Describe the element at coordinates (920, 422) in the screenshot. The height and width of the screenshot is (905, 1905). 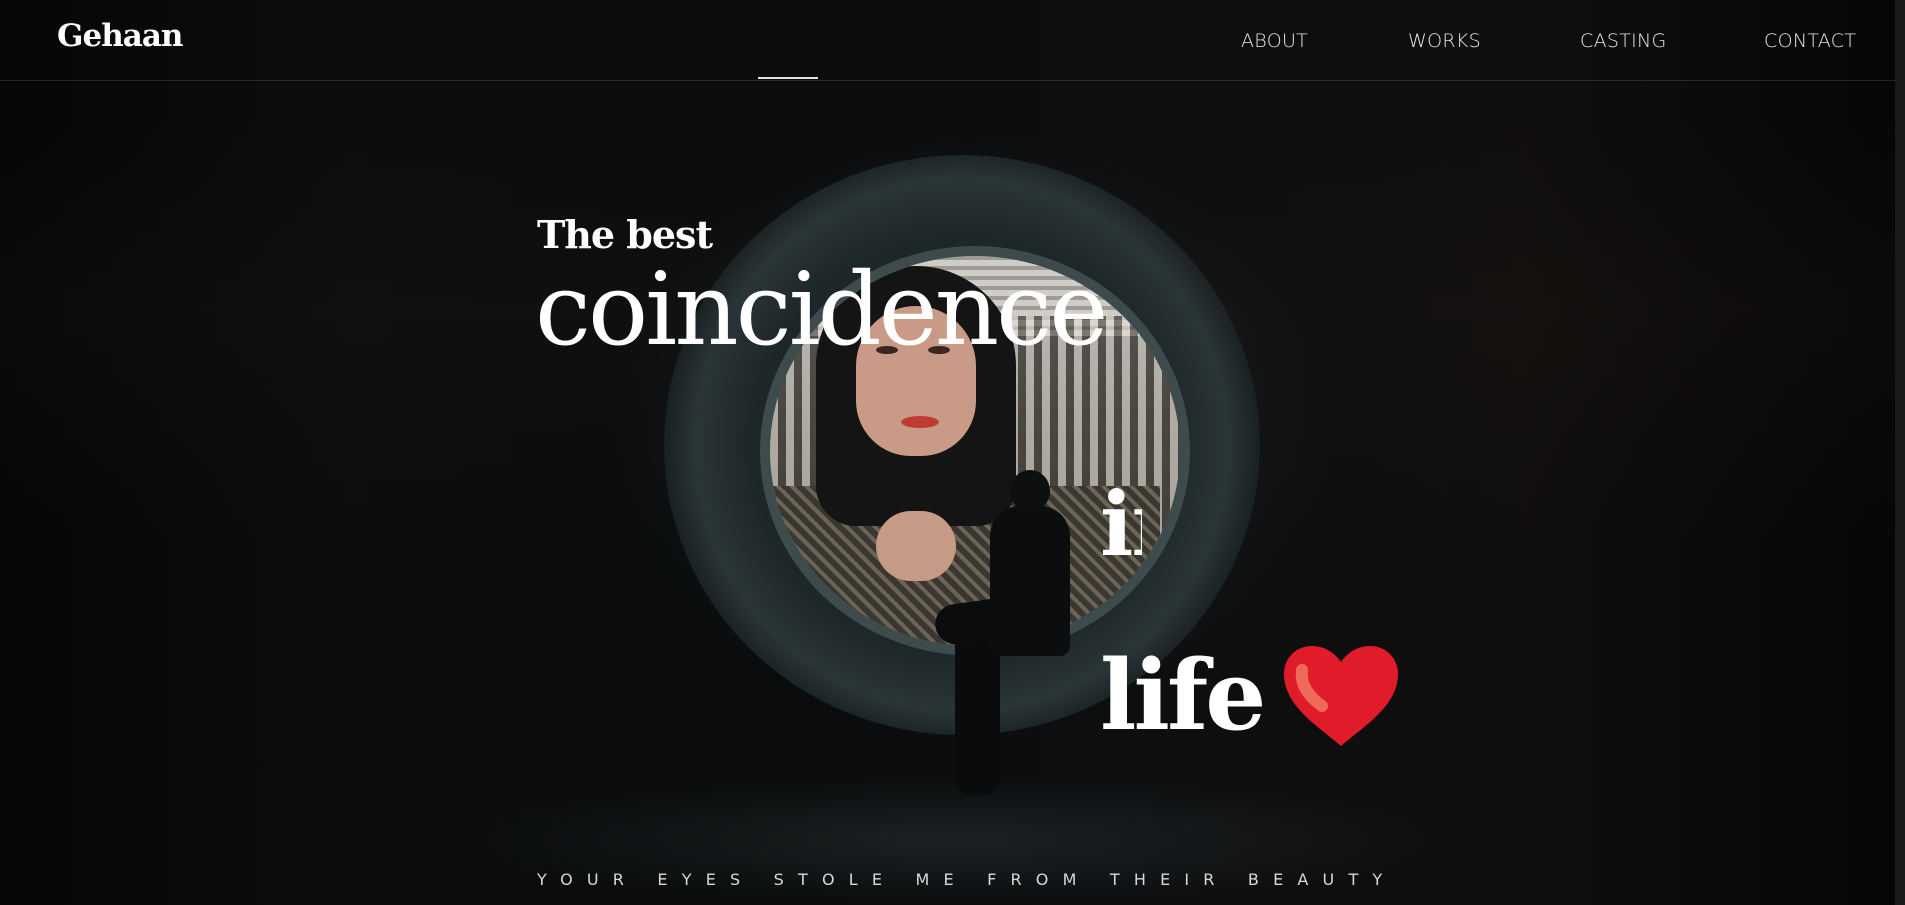
I see `lips` at that location.